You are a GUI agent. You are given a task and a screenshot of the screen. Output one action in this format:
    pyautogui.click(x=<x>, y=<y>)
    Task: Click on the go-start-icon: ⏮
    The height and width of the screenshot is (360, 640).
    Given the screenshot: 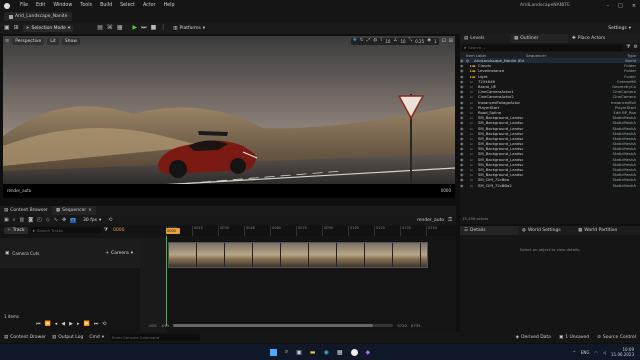 What is the action you would take?
    pyautogui.click(x=38, y=324)
    